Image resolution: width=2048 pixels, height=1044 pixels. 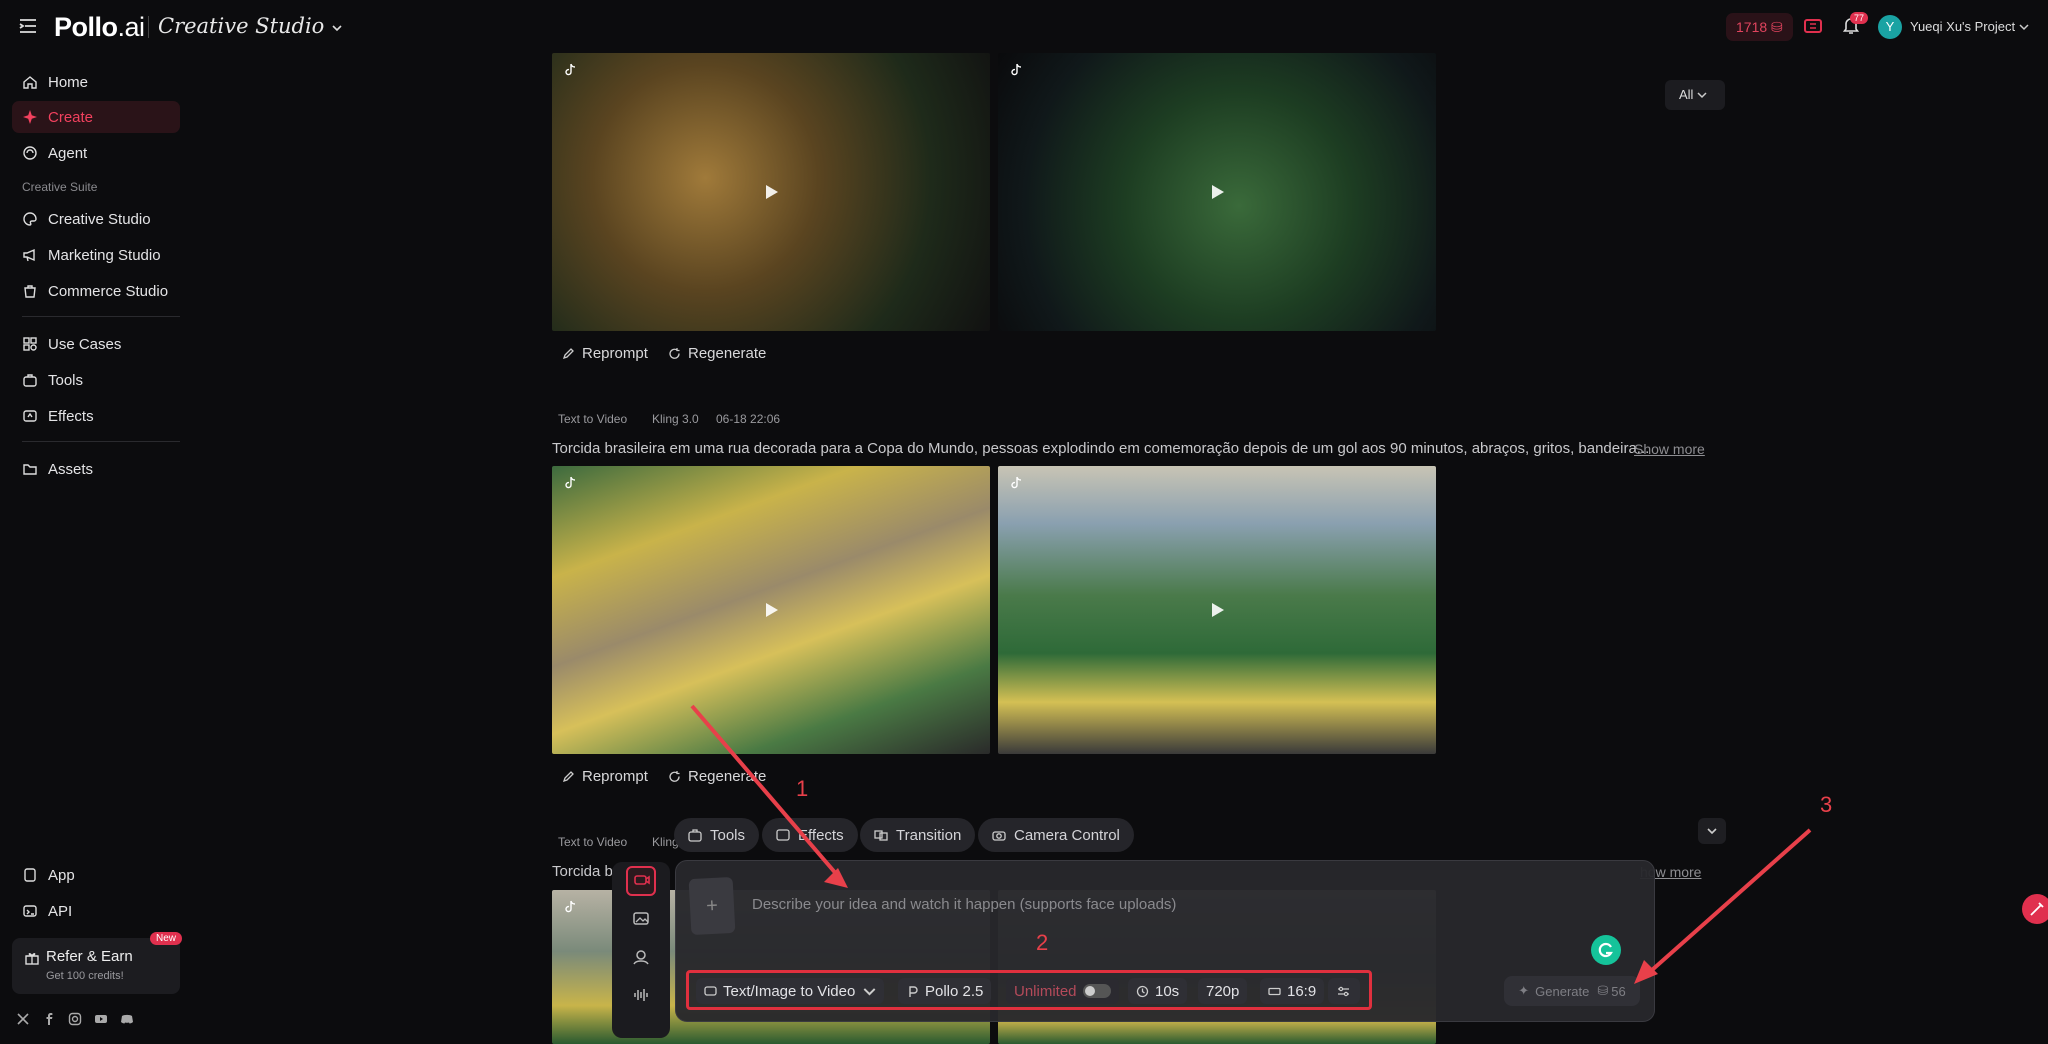 I want to click on effects-chip: Effects, so click(x=810, y=835).